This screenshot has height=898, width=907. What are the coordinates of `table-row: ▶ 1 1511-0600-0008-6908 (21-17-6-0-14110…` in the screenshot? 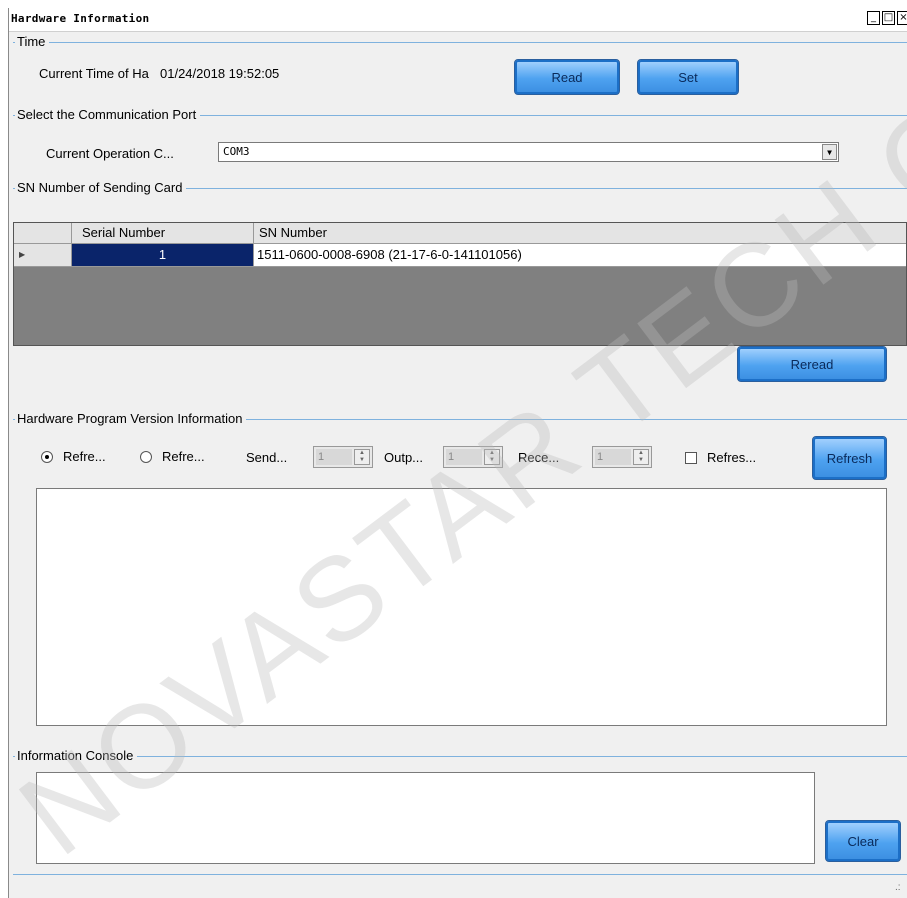 It's located at (460, 255).